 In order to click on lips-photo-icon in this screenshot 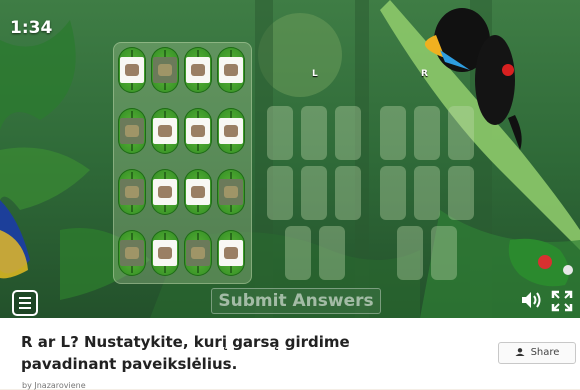, I will do `click(198, 192)`.